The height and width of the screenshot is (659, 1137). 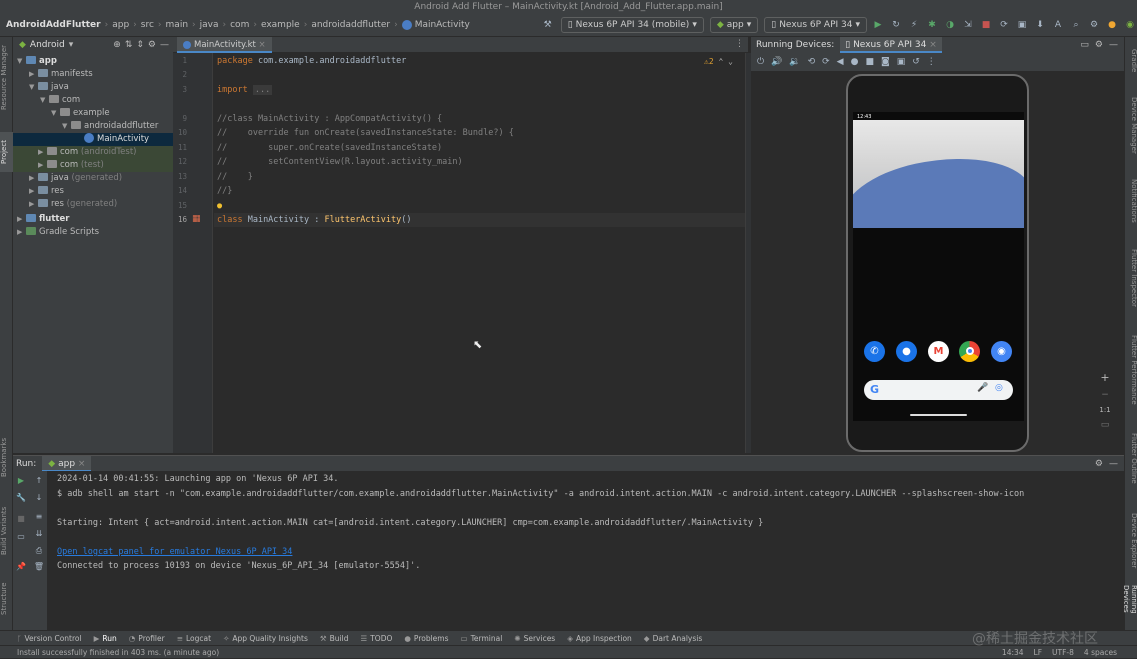 I want to click on tab-logcat: ≡ Logcat, so click(x=194, y=638).